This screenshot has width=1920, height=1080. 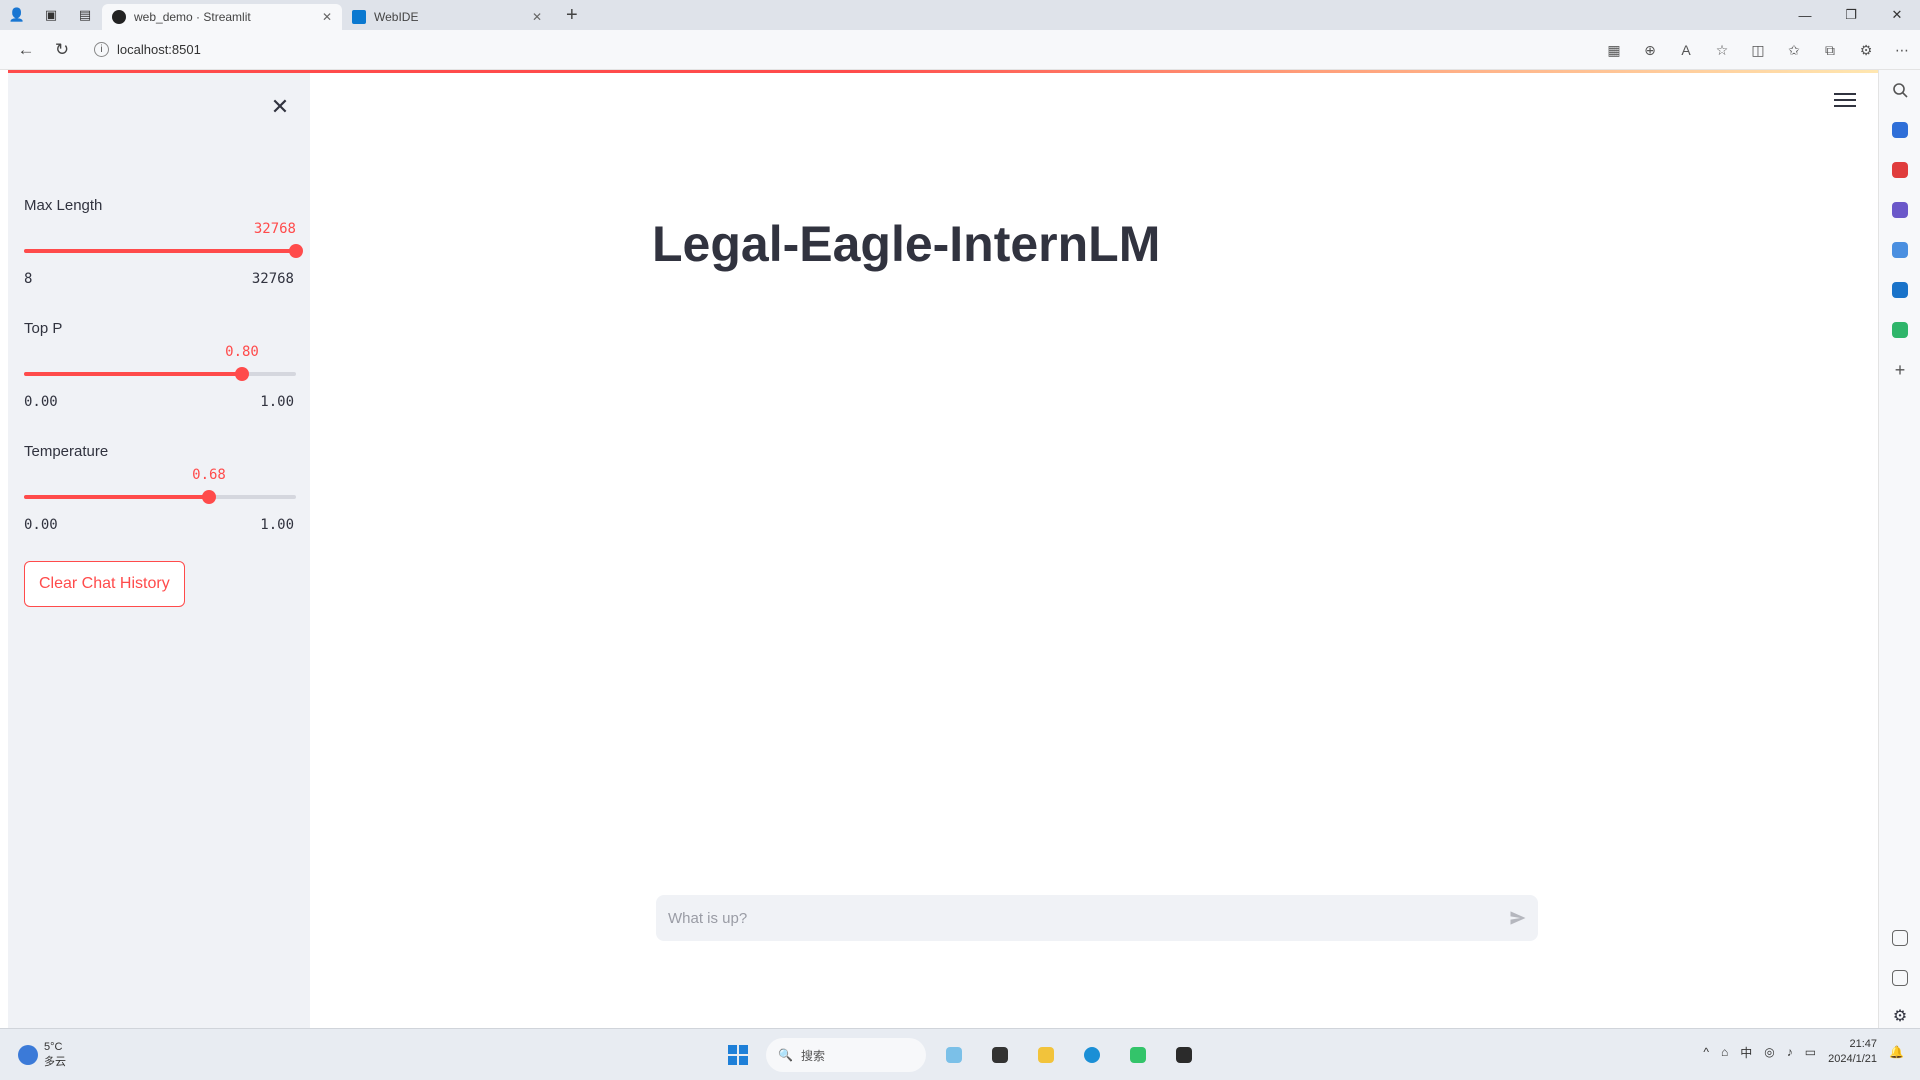 What do you see at coordinates (1138, 1055) in the screenshot?
I see `pycharm-icon` at bounding box center [1138, 1055].